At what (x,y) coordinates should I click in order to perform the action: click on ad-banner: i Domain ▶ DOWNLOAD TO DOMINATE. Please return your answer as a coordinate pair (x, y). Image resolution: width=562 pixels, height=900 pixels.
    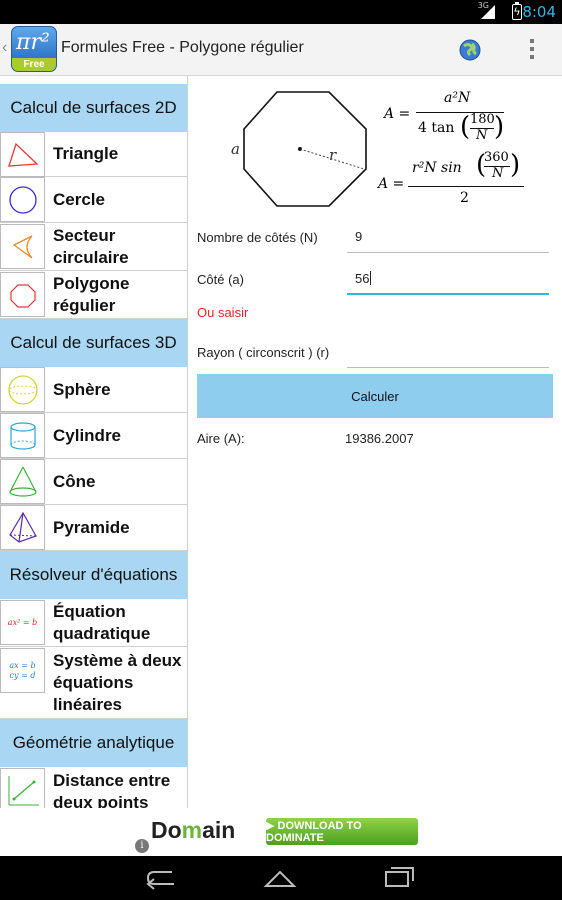
    Looking at the image, I should click on (281, 832).